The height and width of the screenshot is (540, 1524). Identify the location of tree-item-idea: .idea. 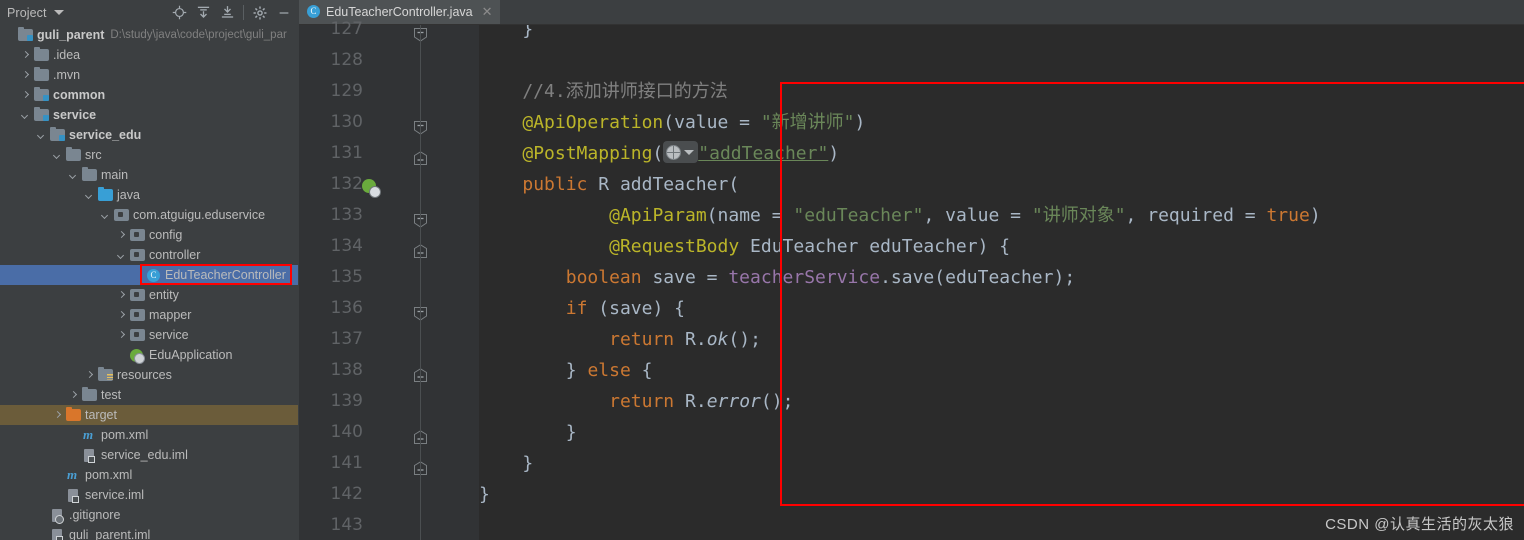
(149, 55).